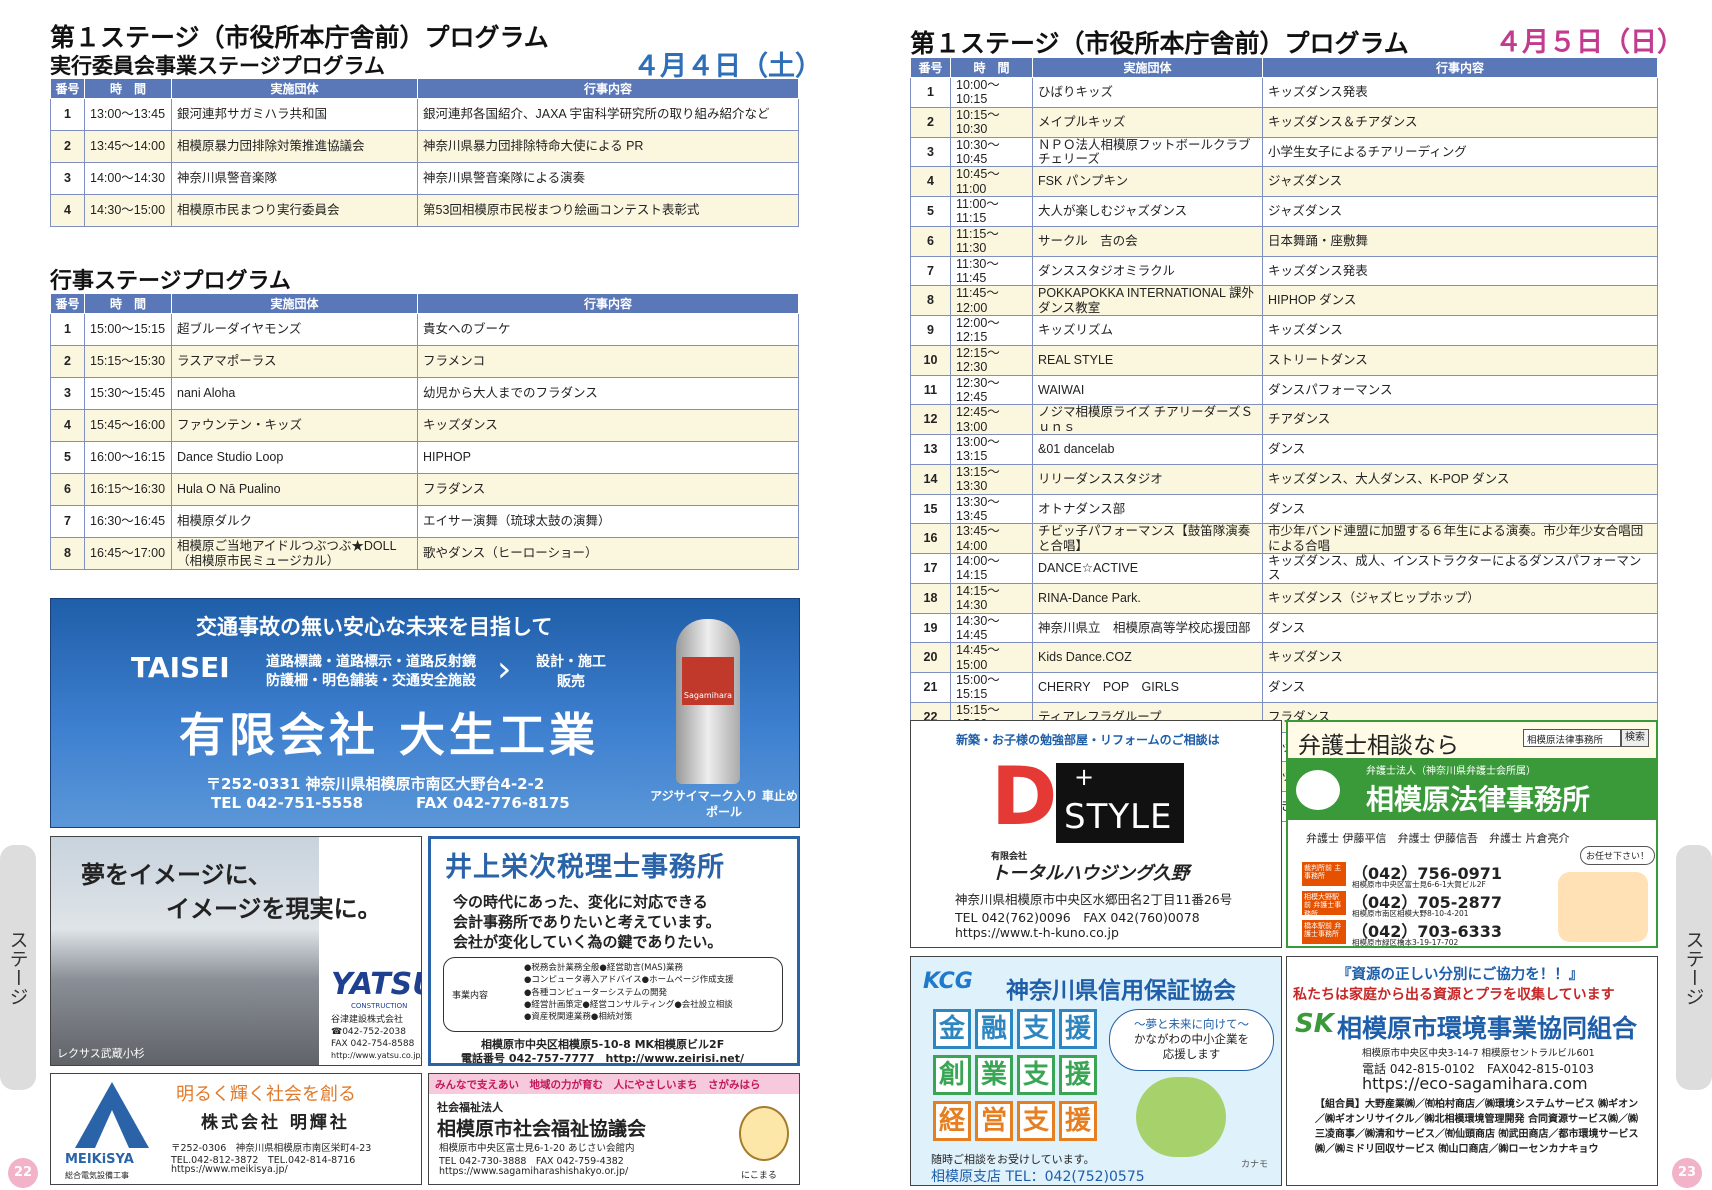  What do you see at coordinates (1088, 740) in the screenshot?
I see `dstyle-top: 新築・お子様の勉強部屋・リフォームのご相談は` at bounding box center [1088, 740].